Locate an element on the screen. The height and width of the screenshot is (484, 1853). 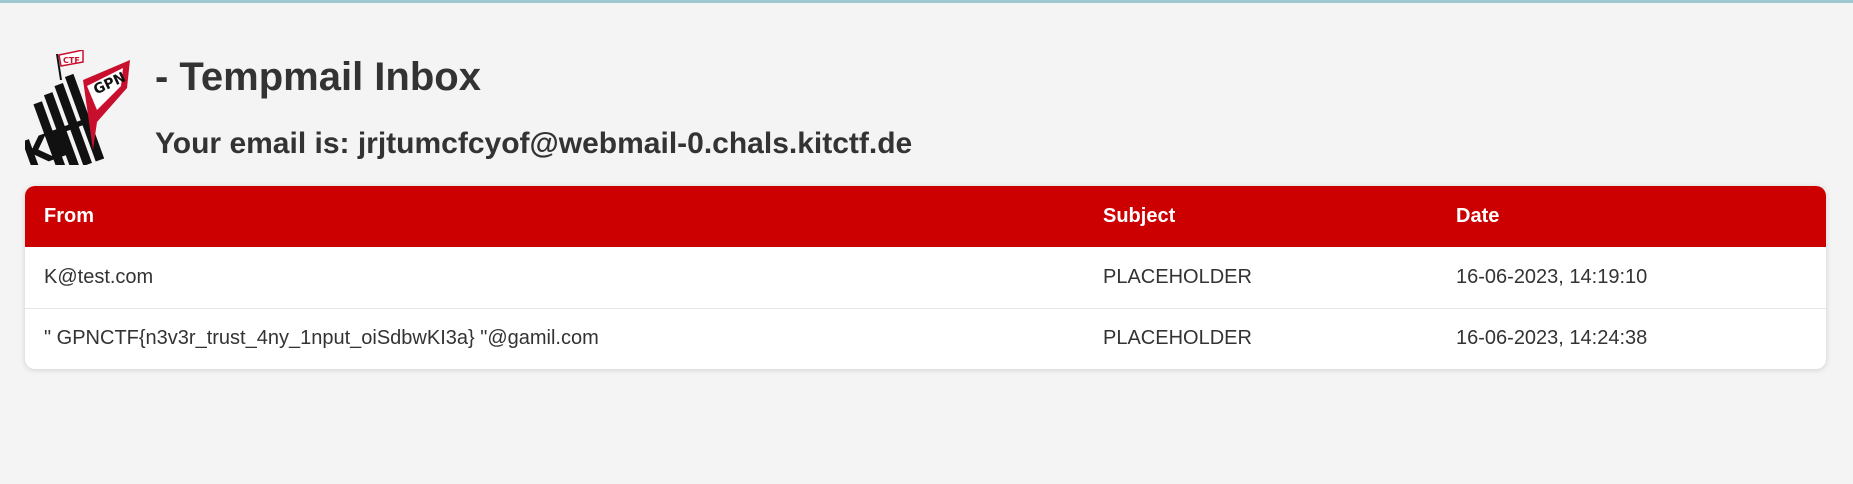
column-header-subject: Subject is located at coordinates (1139, 216).